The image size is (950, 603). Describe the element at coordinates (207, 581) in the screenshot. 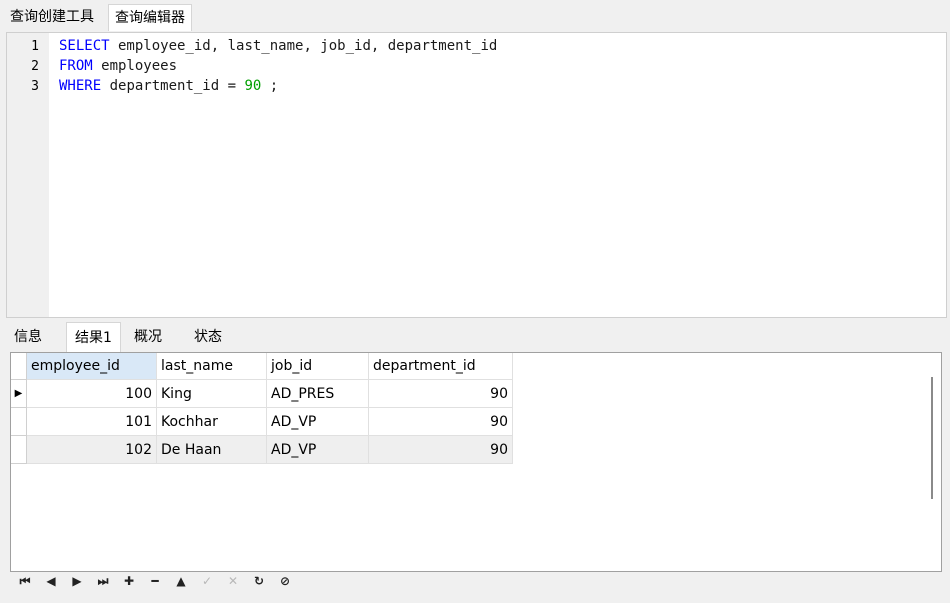

I see `apply-changes-icon: ✓` at that location.